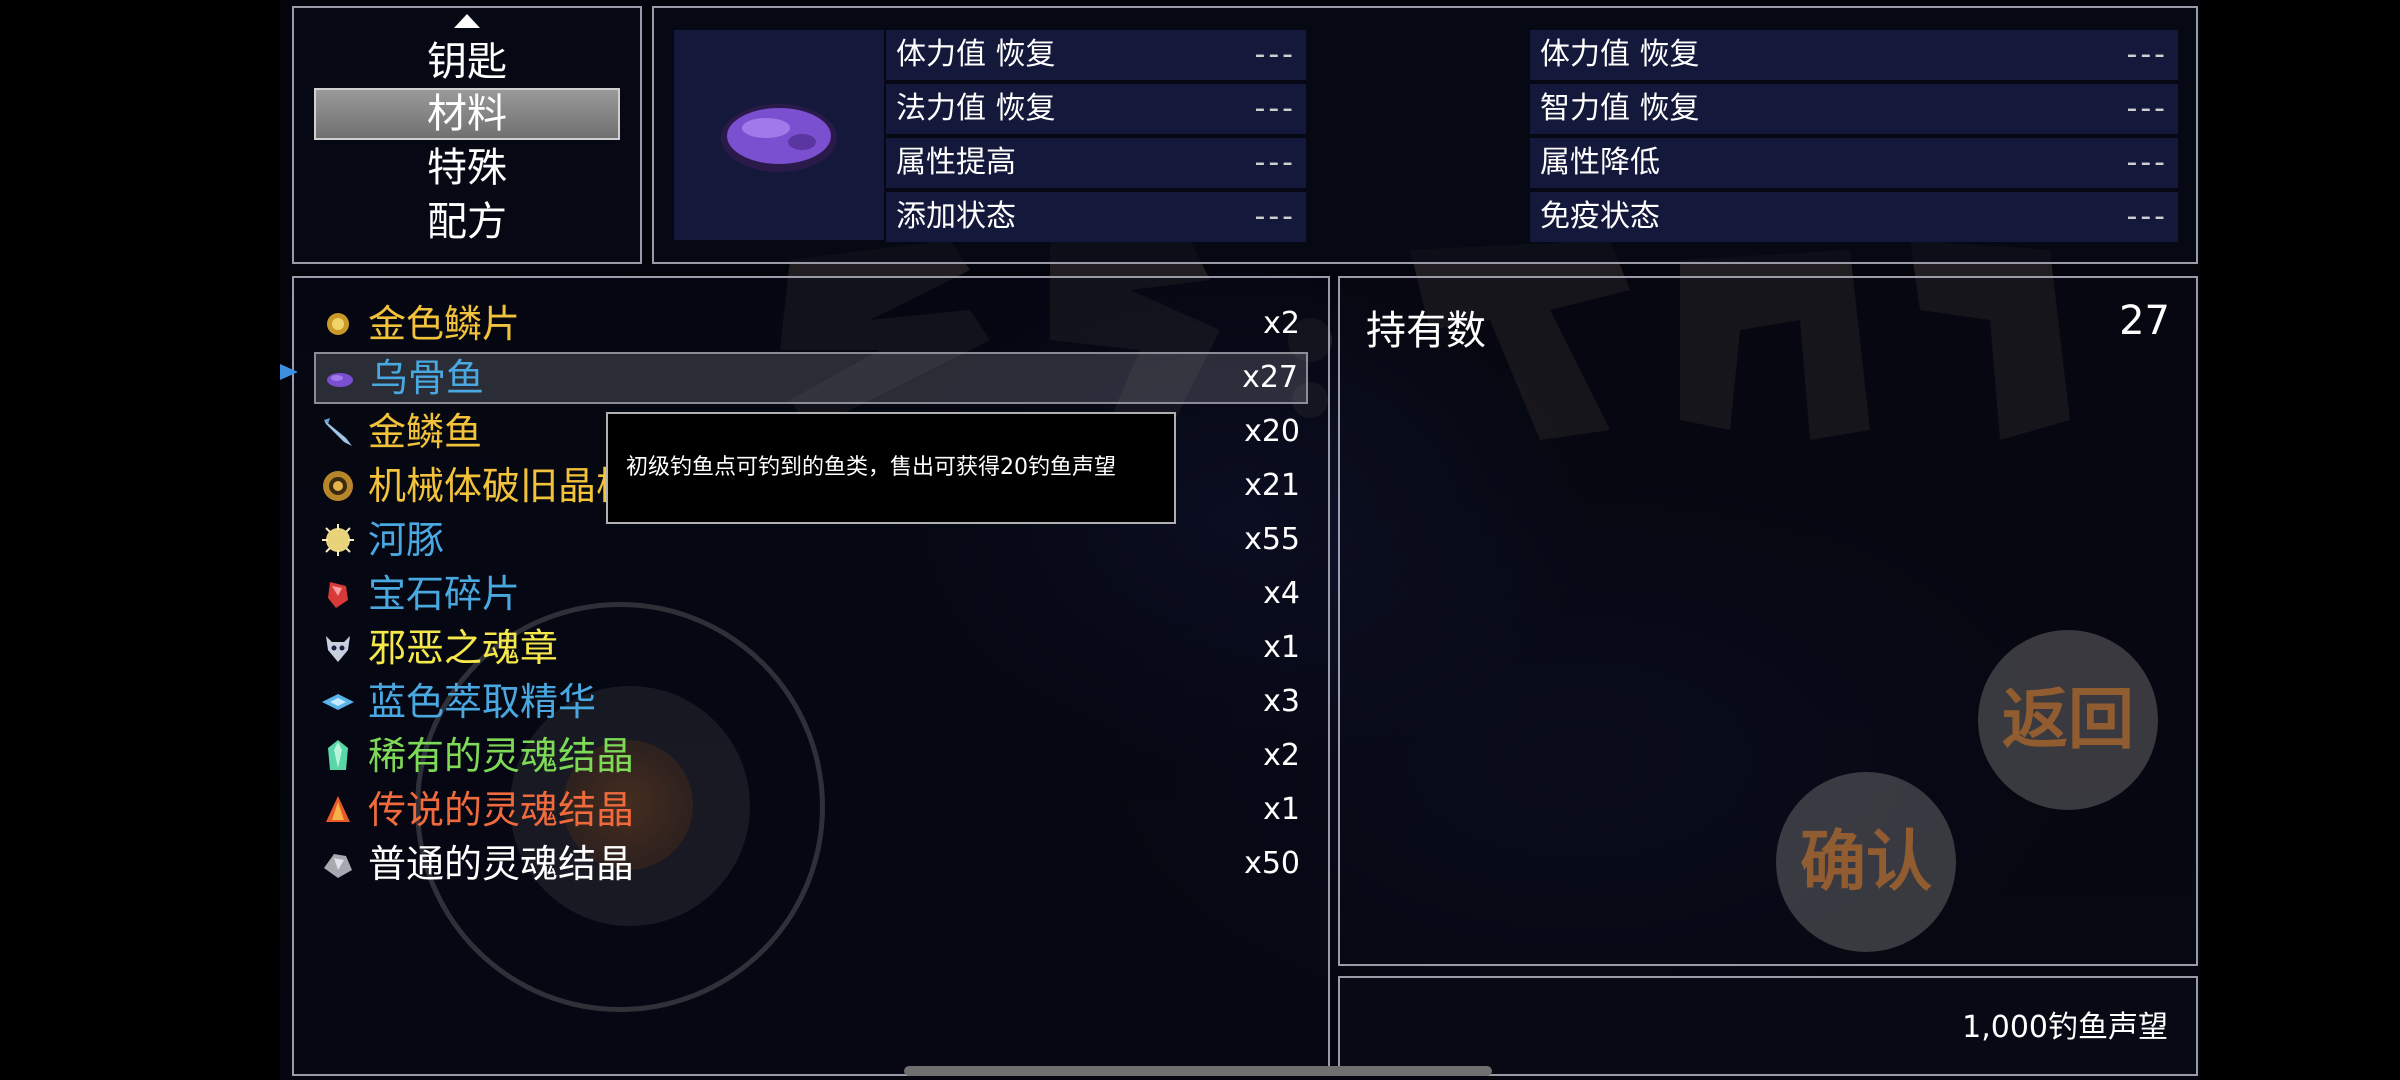 This screenshot has height=1080, width=2400. Describe the element at coordinates (338, 866) in the screenshot. I see `gray-crystal-icon` at that location.